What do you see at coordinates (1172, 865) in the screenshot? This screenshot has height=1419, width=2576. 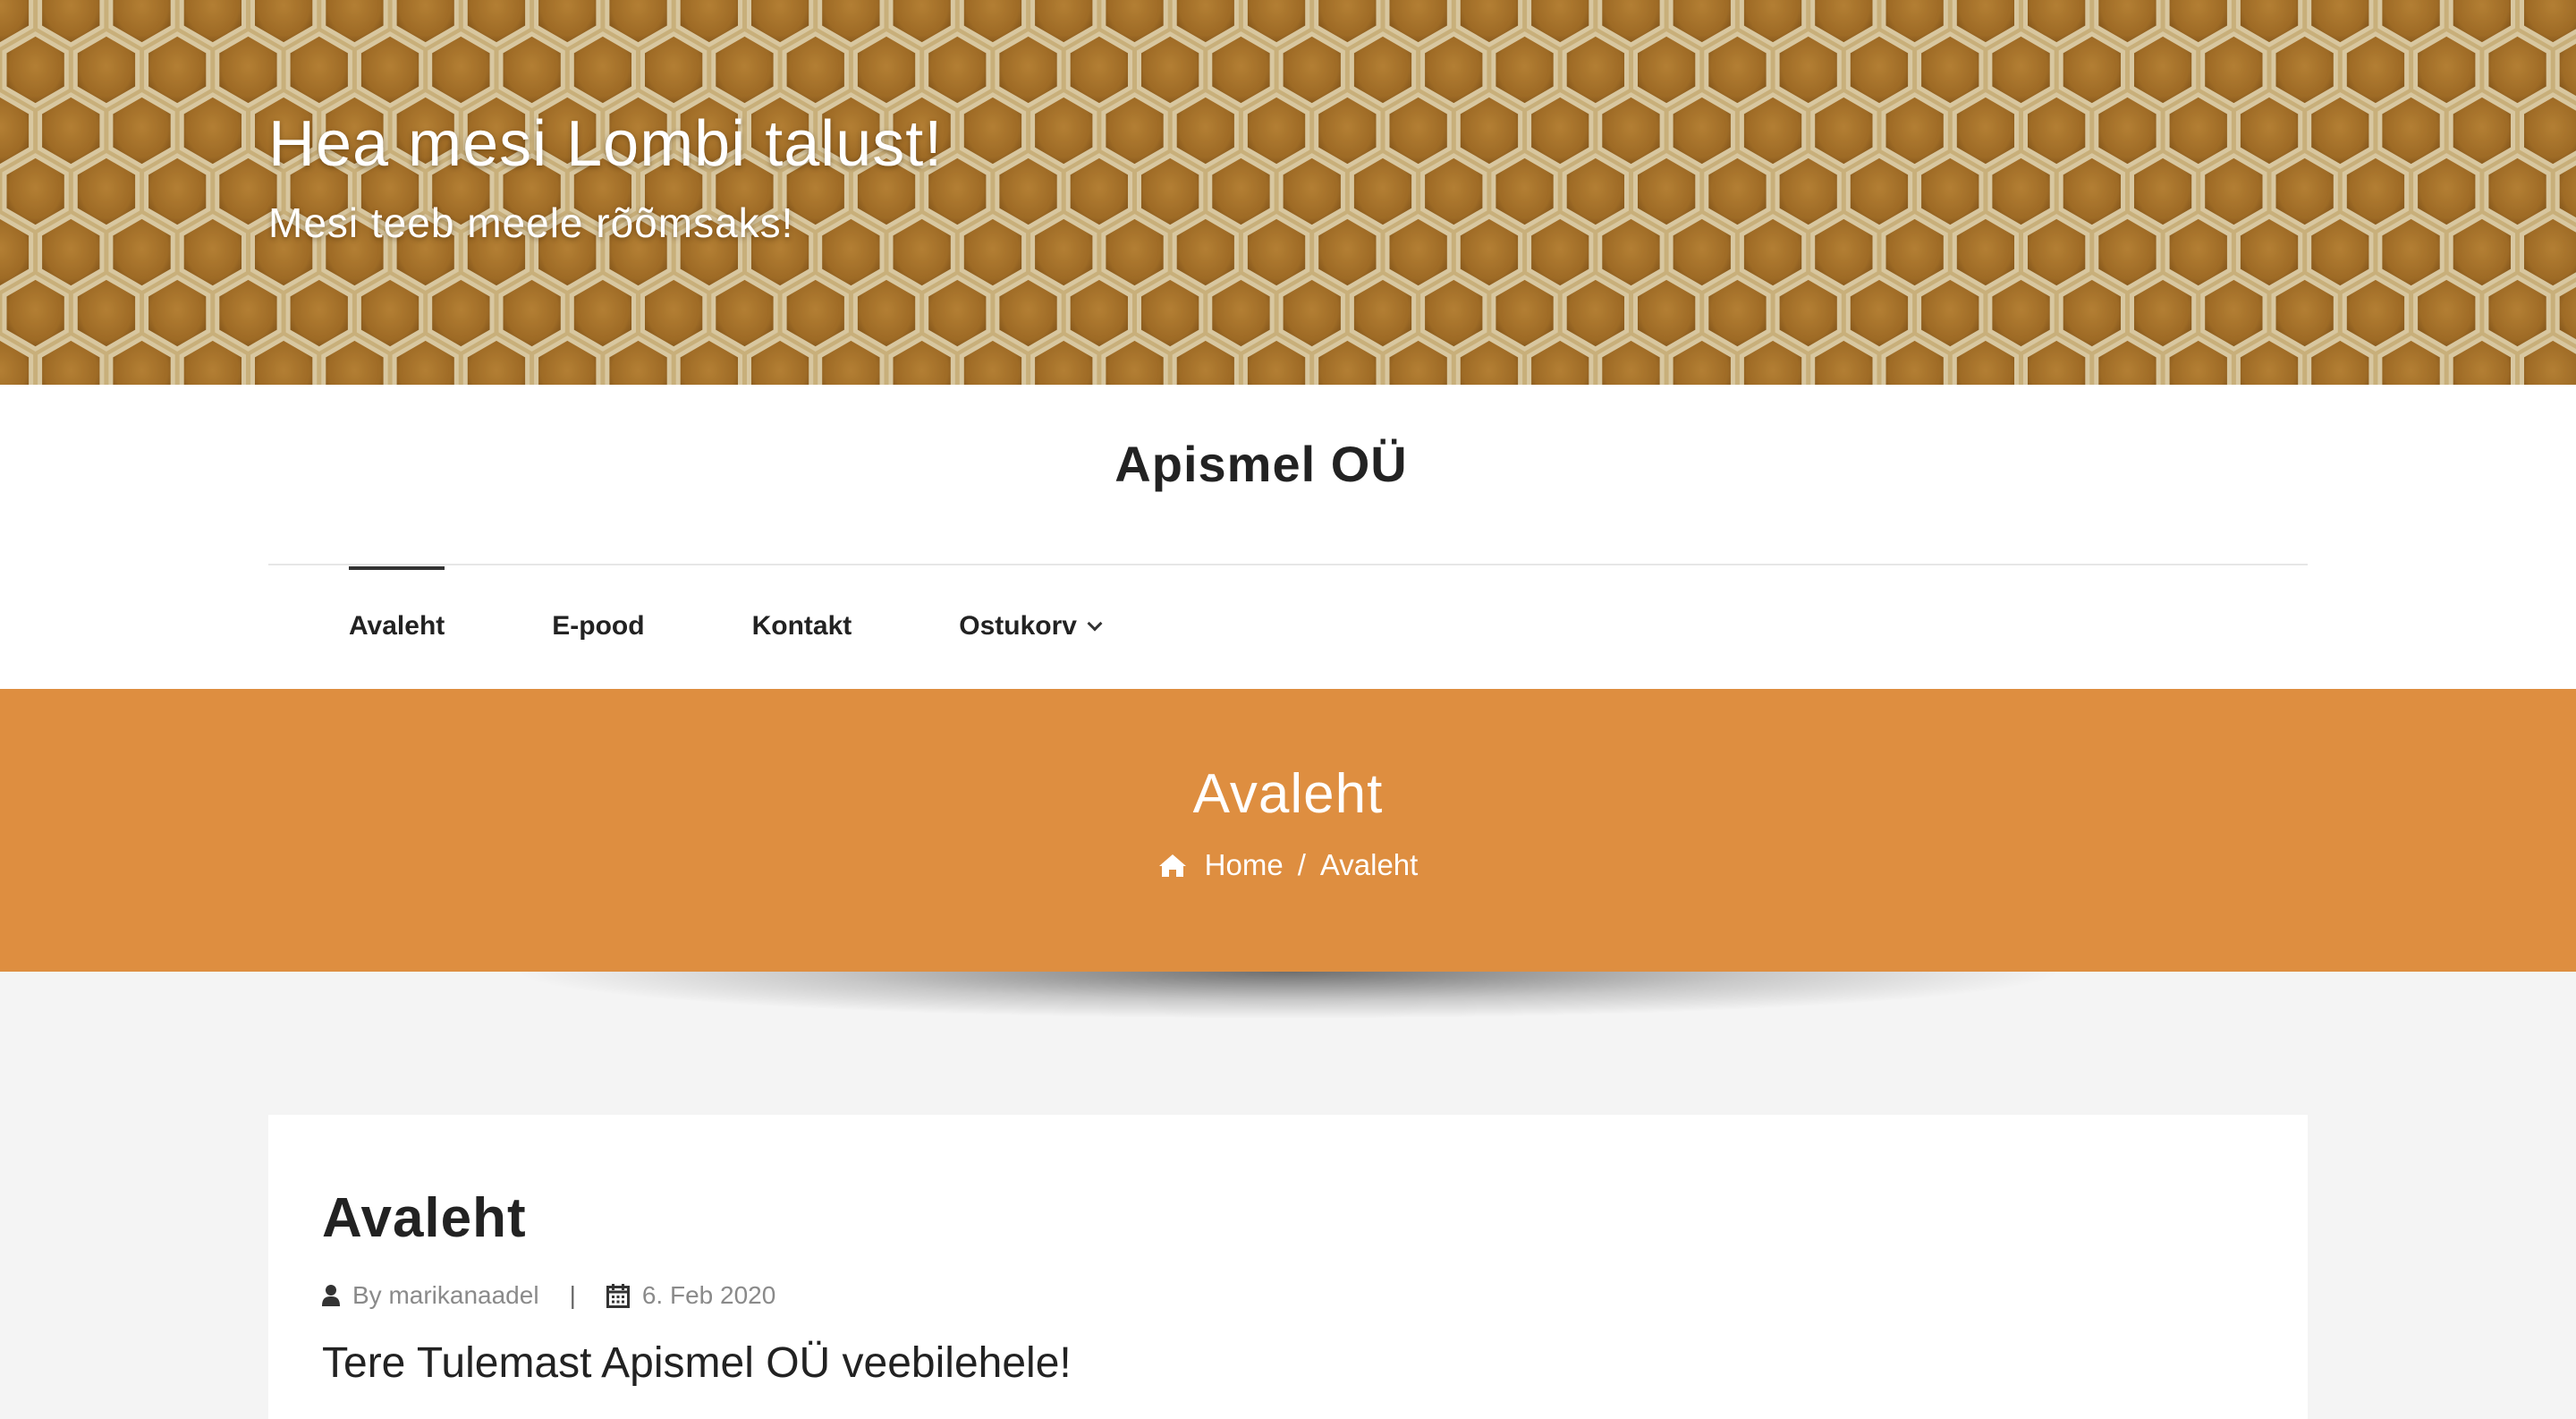 I see `home-icon` at bounding box center [1172, 865].